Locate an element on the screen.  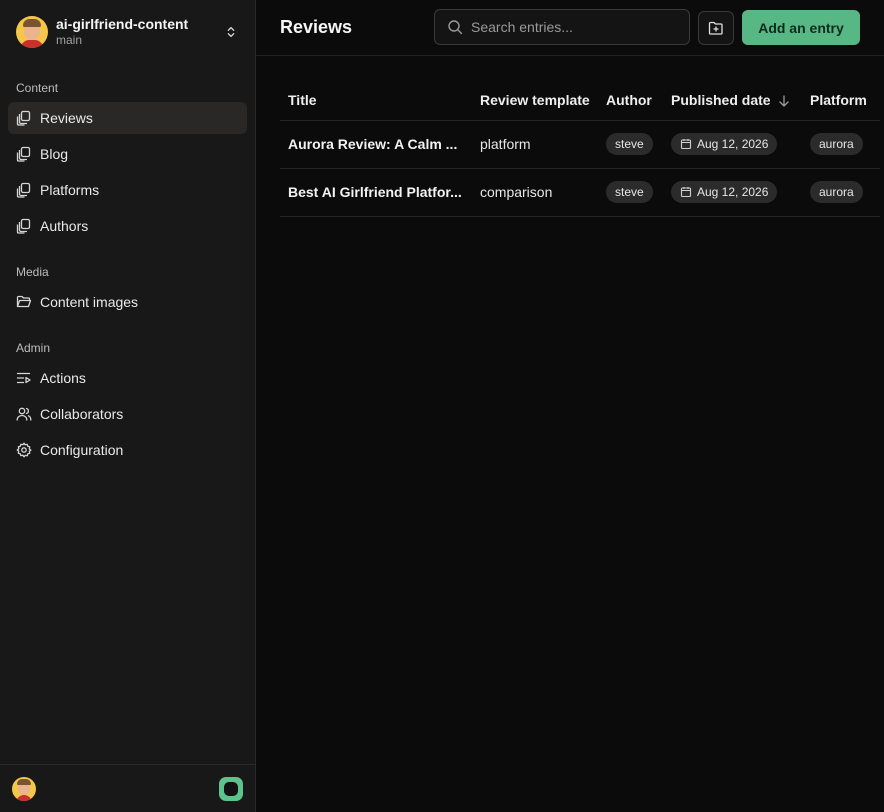
add-entry-button: Add an entry is located at coordinates (801, 27).